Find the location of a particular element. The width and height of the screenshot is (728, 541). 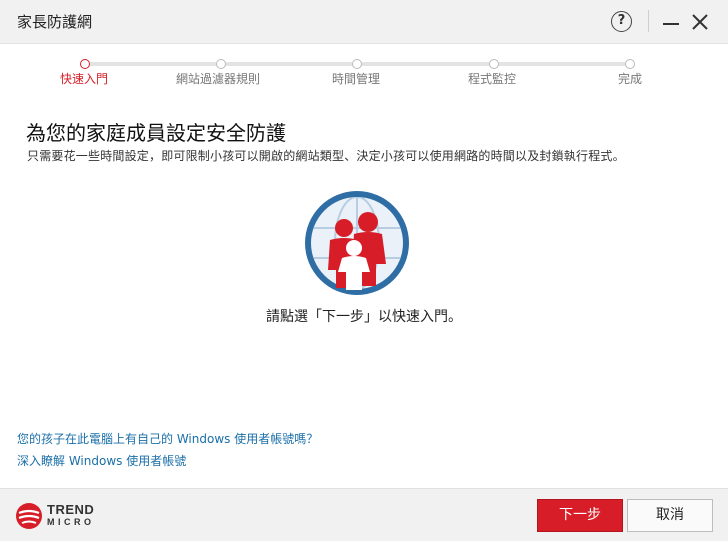

logo-text-micro: MICRO is located at coordinates (71, 522).